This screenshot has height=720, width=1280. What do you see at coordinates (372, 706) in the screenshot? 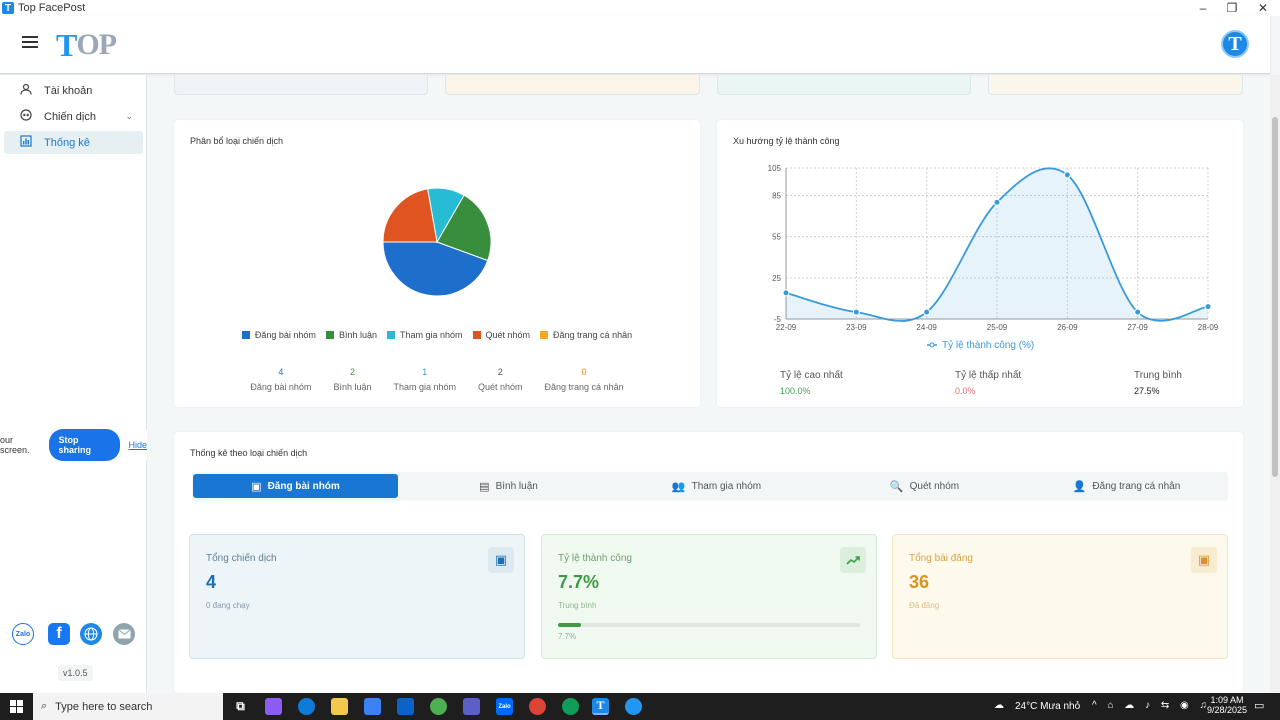
I see `store-icon` at bounding box center [372, 706].